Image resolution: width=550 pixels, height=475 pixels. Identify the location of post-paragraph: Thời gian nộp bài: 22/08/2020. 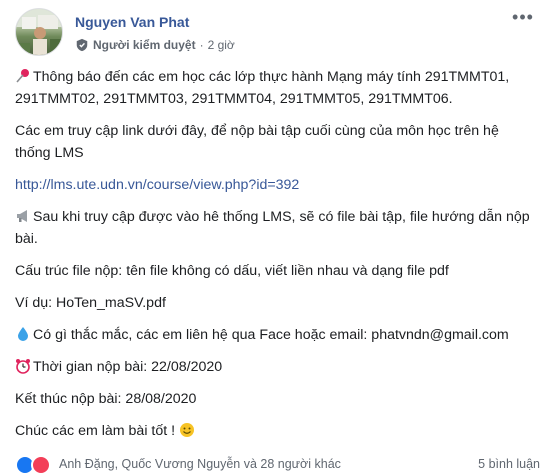
(275, 367).